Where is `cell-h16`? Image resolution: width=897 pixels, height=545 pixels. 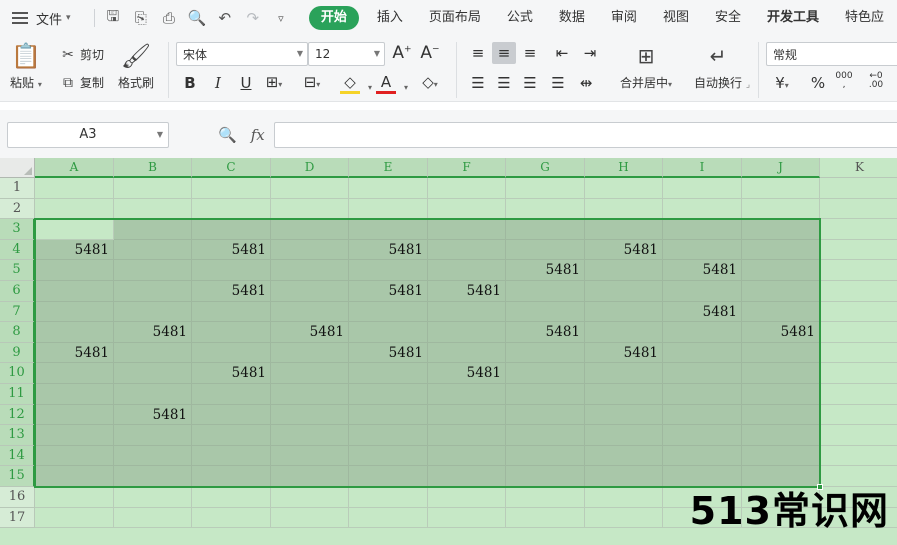
cell-h16 is located at coordinates (624, 497).